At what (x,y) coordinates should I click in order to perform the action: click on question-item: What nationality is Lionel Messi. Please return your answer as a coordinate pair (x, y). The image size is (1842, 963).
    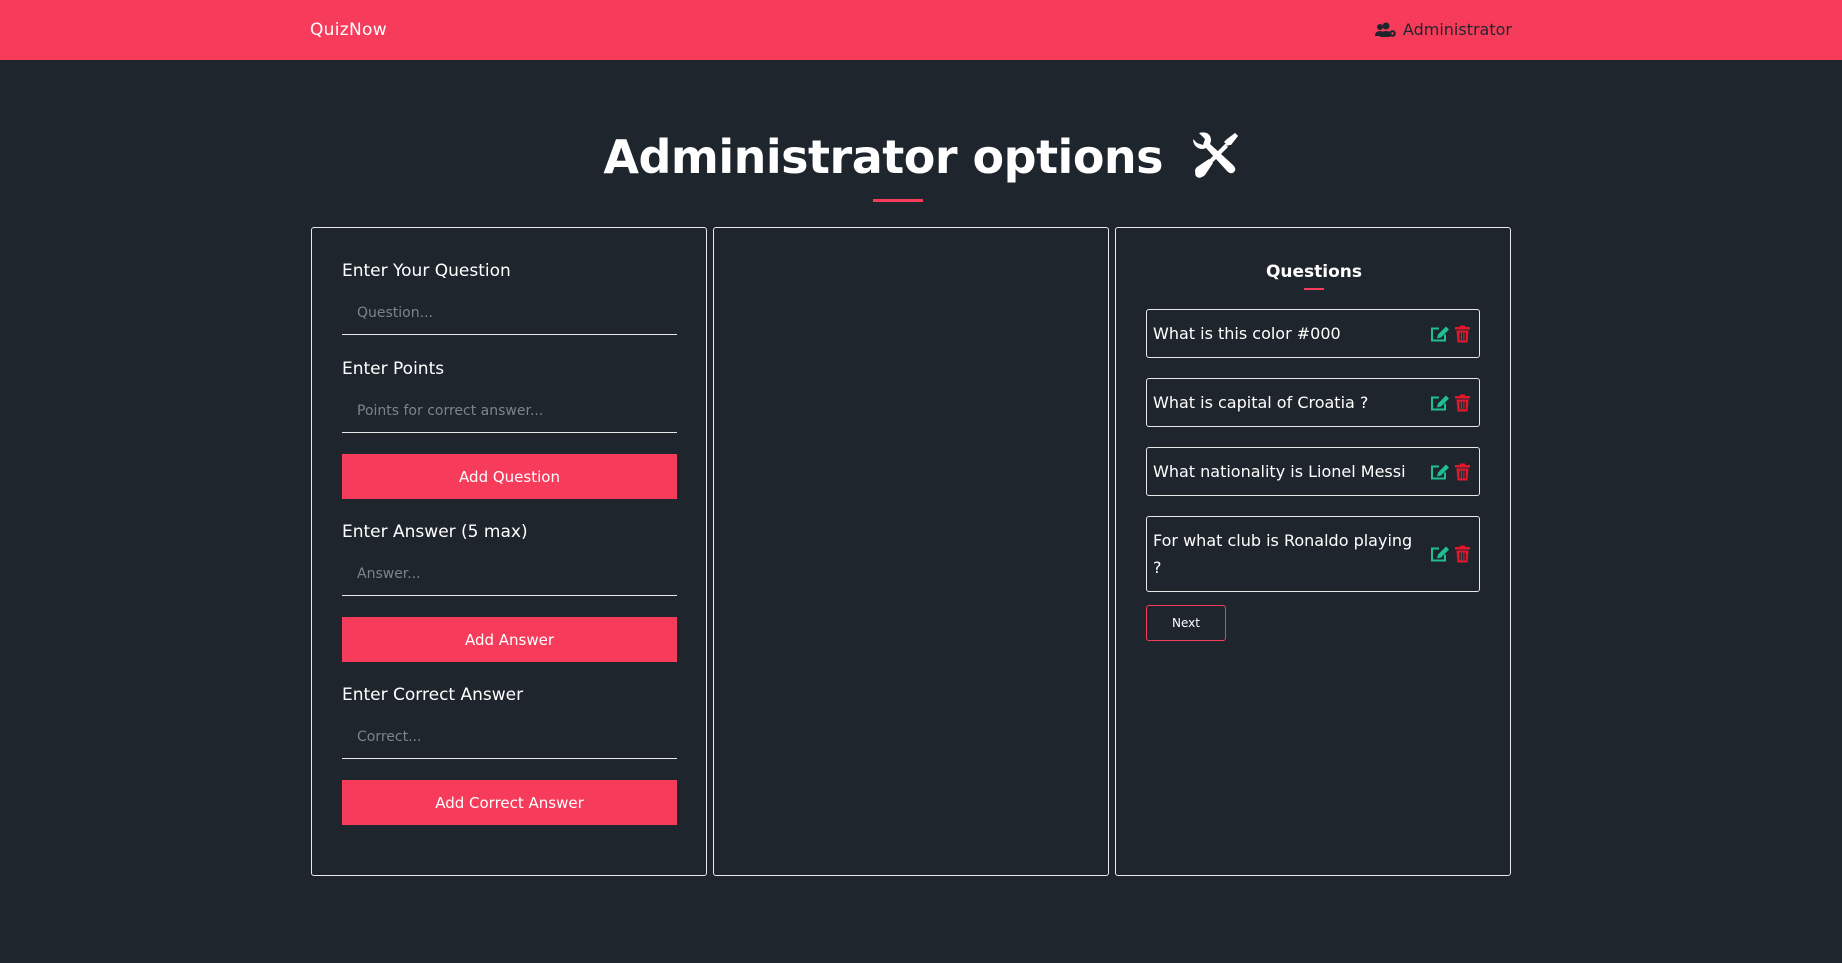
    Looking at the image, I should click on (1313, 471).